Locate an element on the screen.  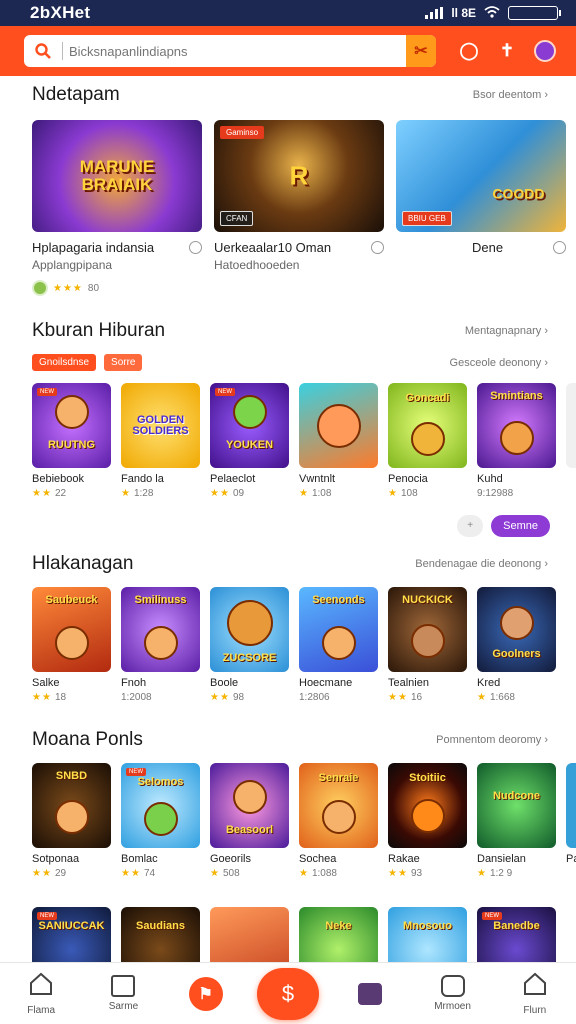
game-tile: NUCKICK Tealnien ★★ 16 is located at coordinates (427, 645).